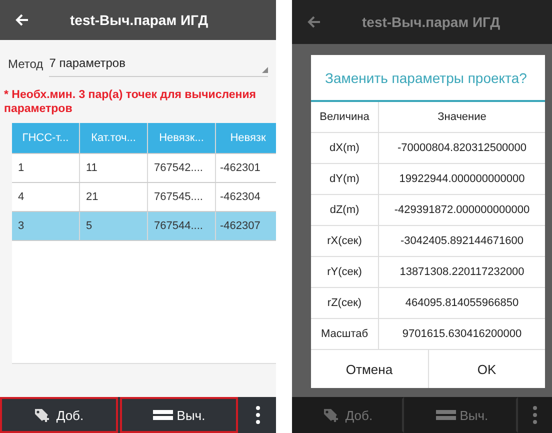  I want to click on table-cell: 3, so click(46, 226).